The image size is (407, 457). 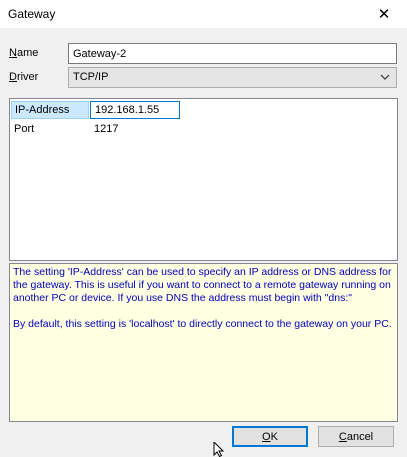 What do you see at coordinates (232, 53) in the screenshot?
I see `name-input` at bounding box center [232, 53].